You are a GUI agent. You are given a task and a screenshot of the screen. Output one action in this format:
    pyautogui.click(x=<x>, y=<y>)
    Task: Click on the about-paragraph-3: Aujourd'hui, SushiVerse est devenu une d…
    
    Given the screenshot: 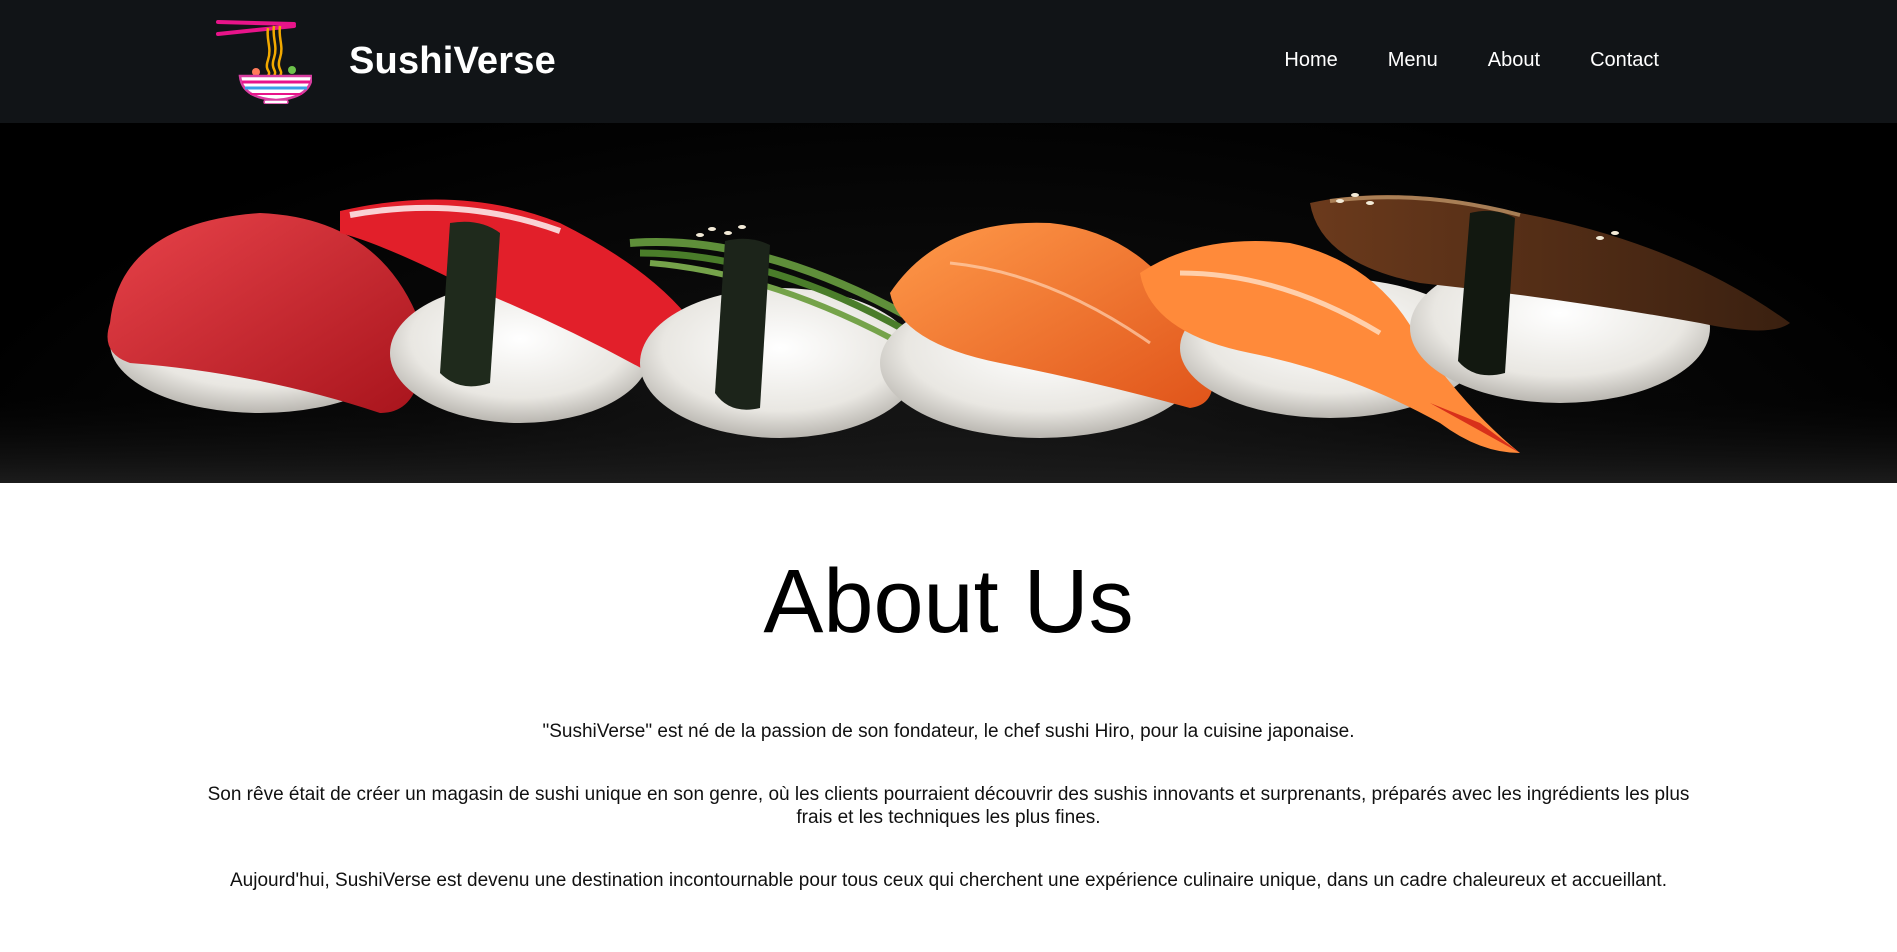 What is the action you would take?
    pyautogui.click(x=948, y=880)
    